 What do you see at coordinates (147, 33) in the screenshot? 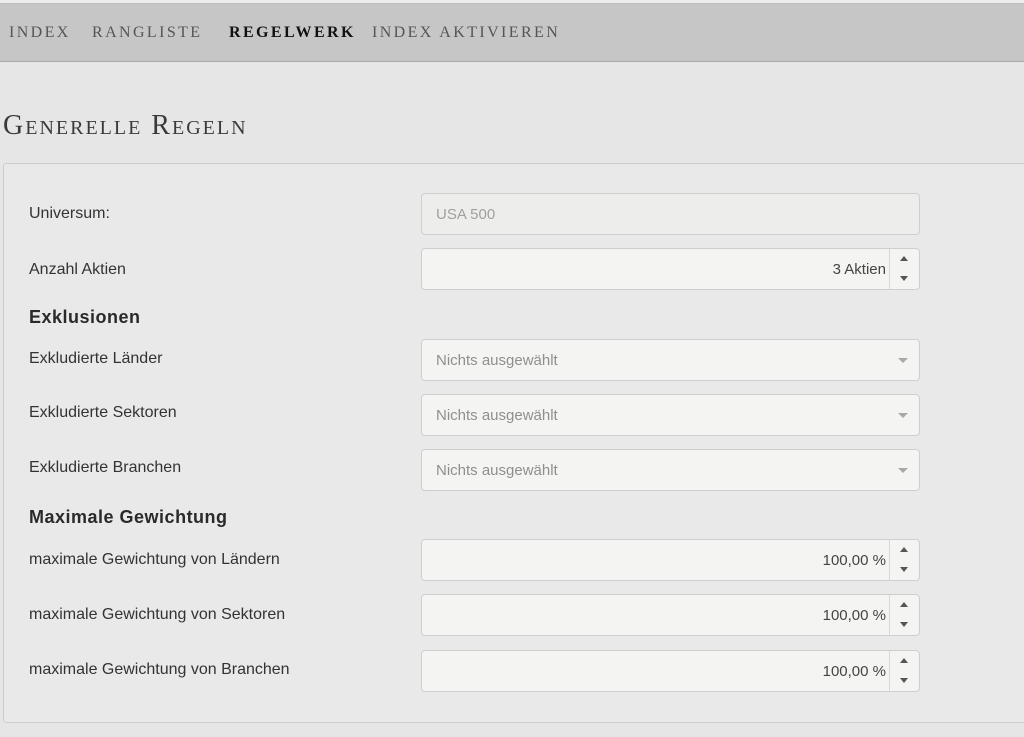
I see `nav-item-rangliste: RANGLISTE` at bounding box center [147, 33].